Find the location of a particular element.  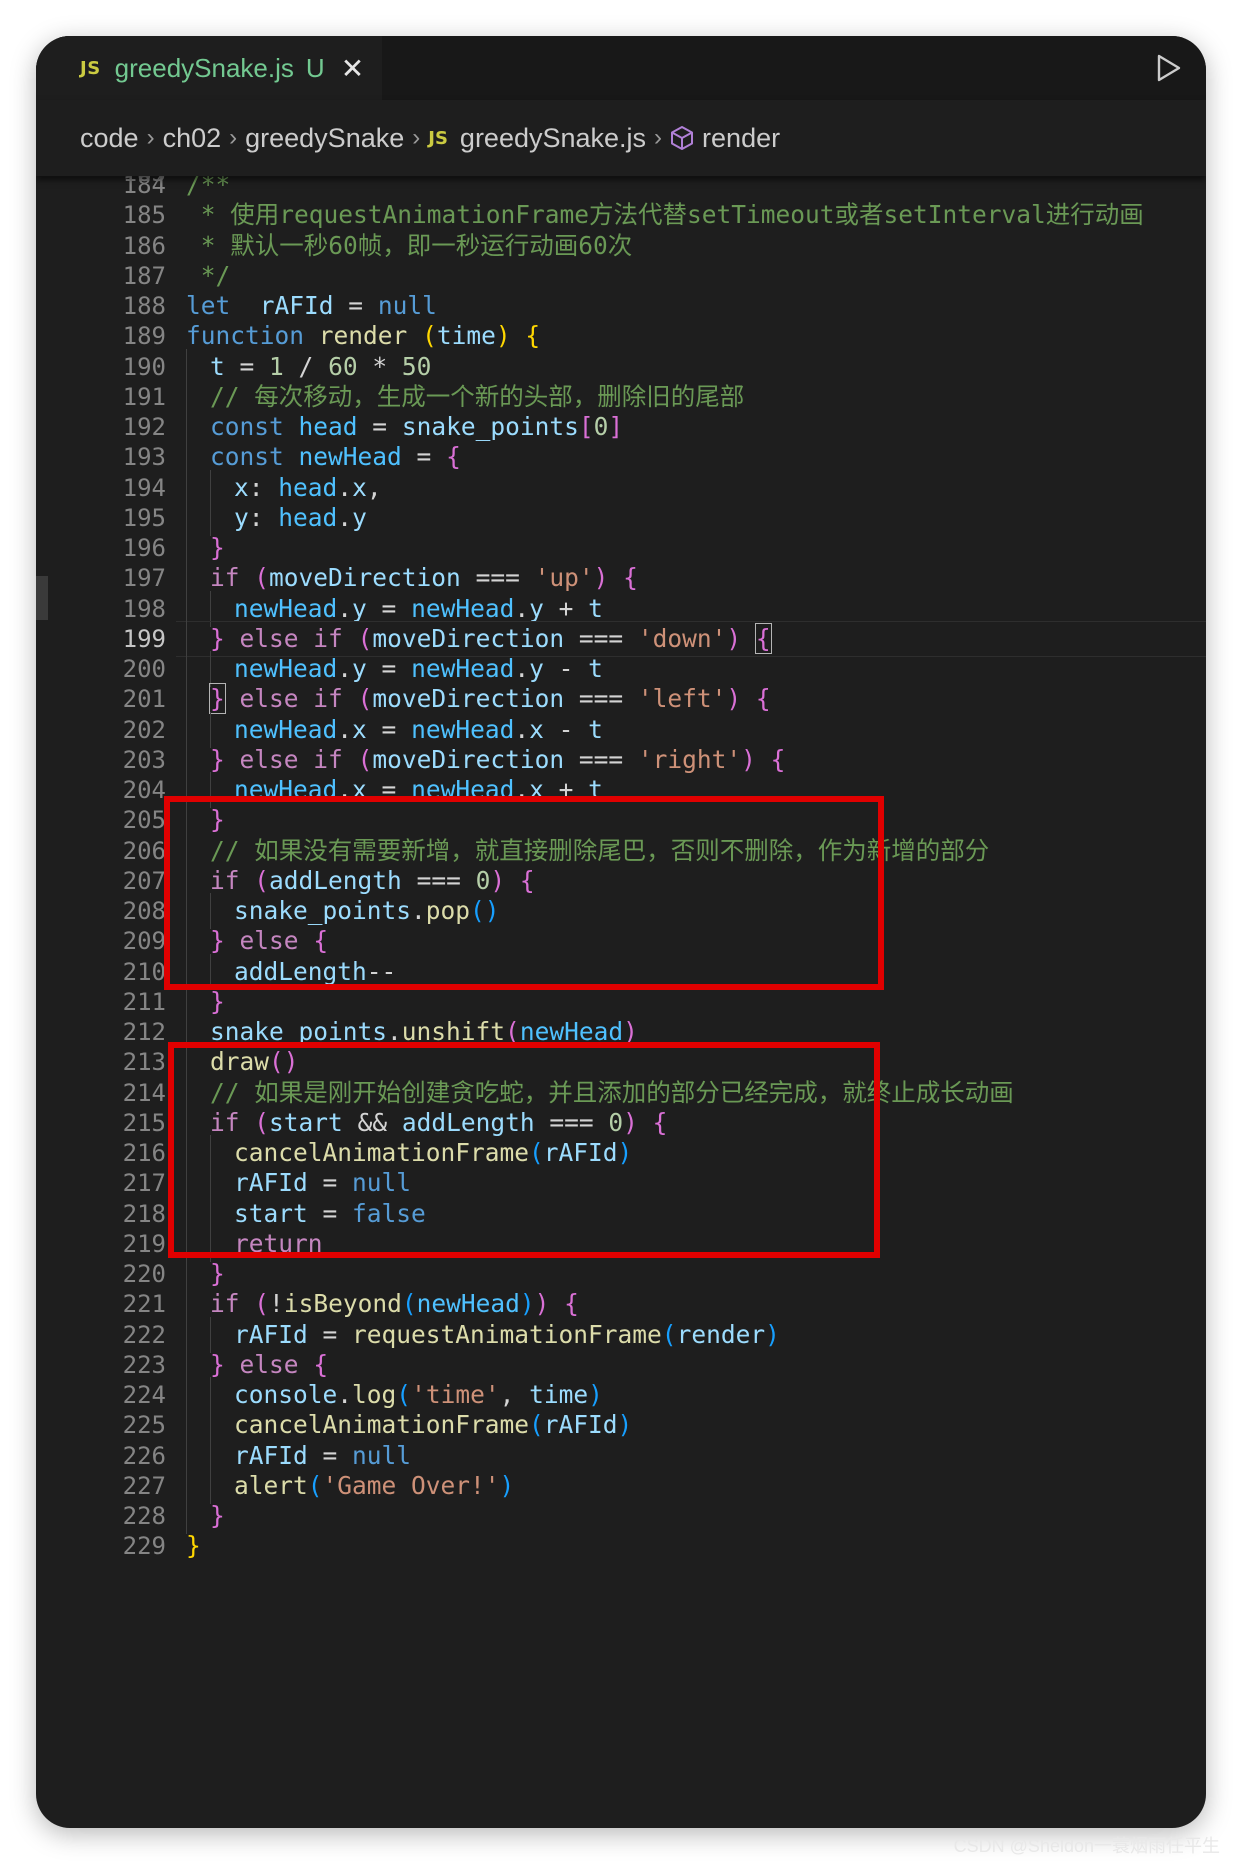

code-token: * is located at coordinates (379, 366).